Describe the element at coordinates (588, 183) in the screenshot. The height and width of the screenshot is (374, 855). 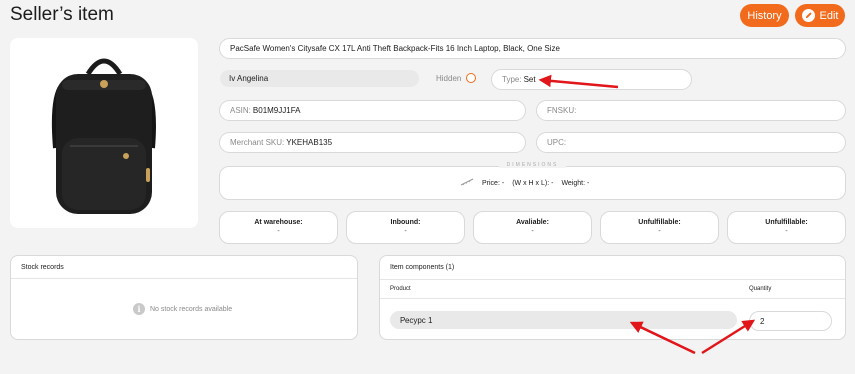
I see `weight-value: -` at that location.